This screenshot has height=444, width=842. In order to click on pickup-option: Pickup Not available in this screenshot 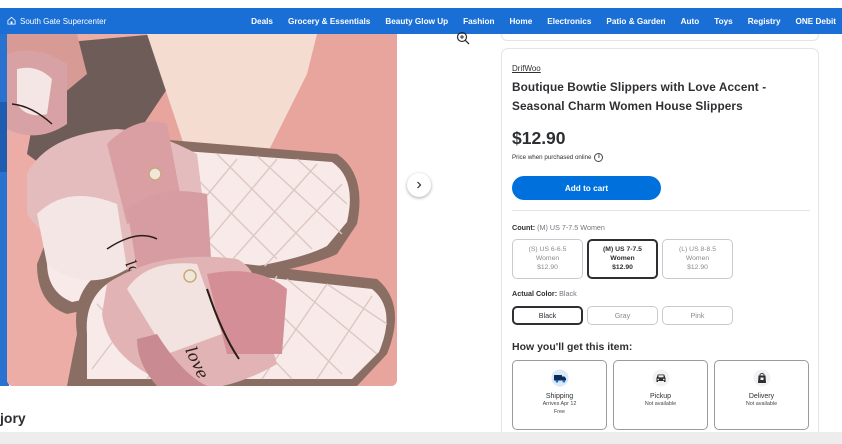, I will do `click(660, 395)`.